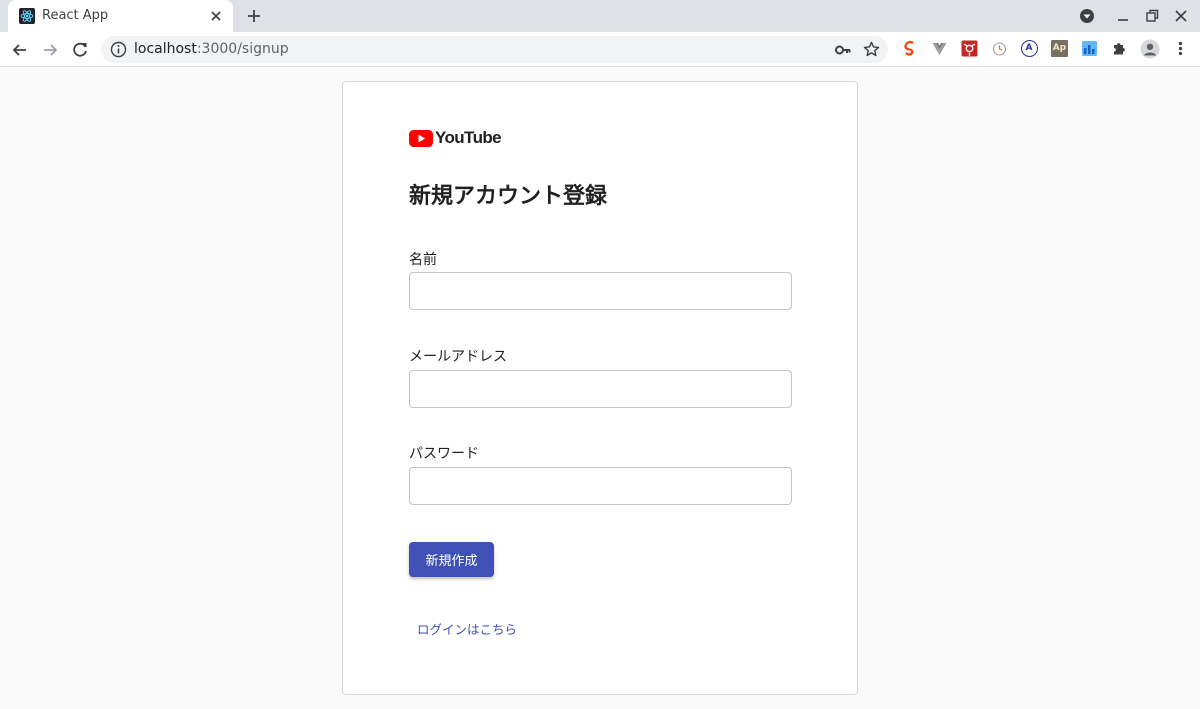 Image resolution: width=1200 pixels, height=709 pixels. Describe the element at coordinates (120, 16) in the screenshot. I see `browser-tab: React App` at that location.